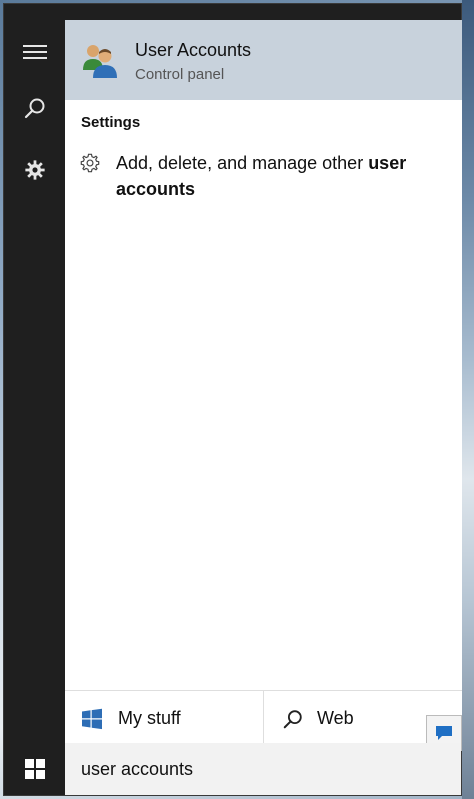  Describe the element at coordinates (180, 74) in the screenshot. I see `best-match-subtitle: Control panel` at that location.